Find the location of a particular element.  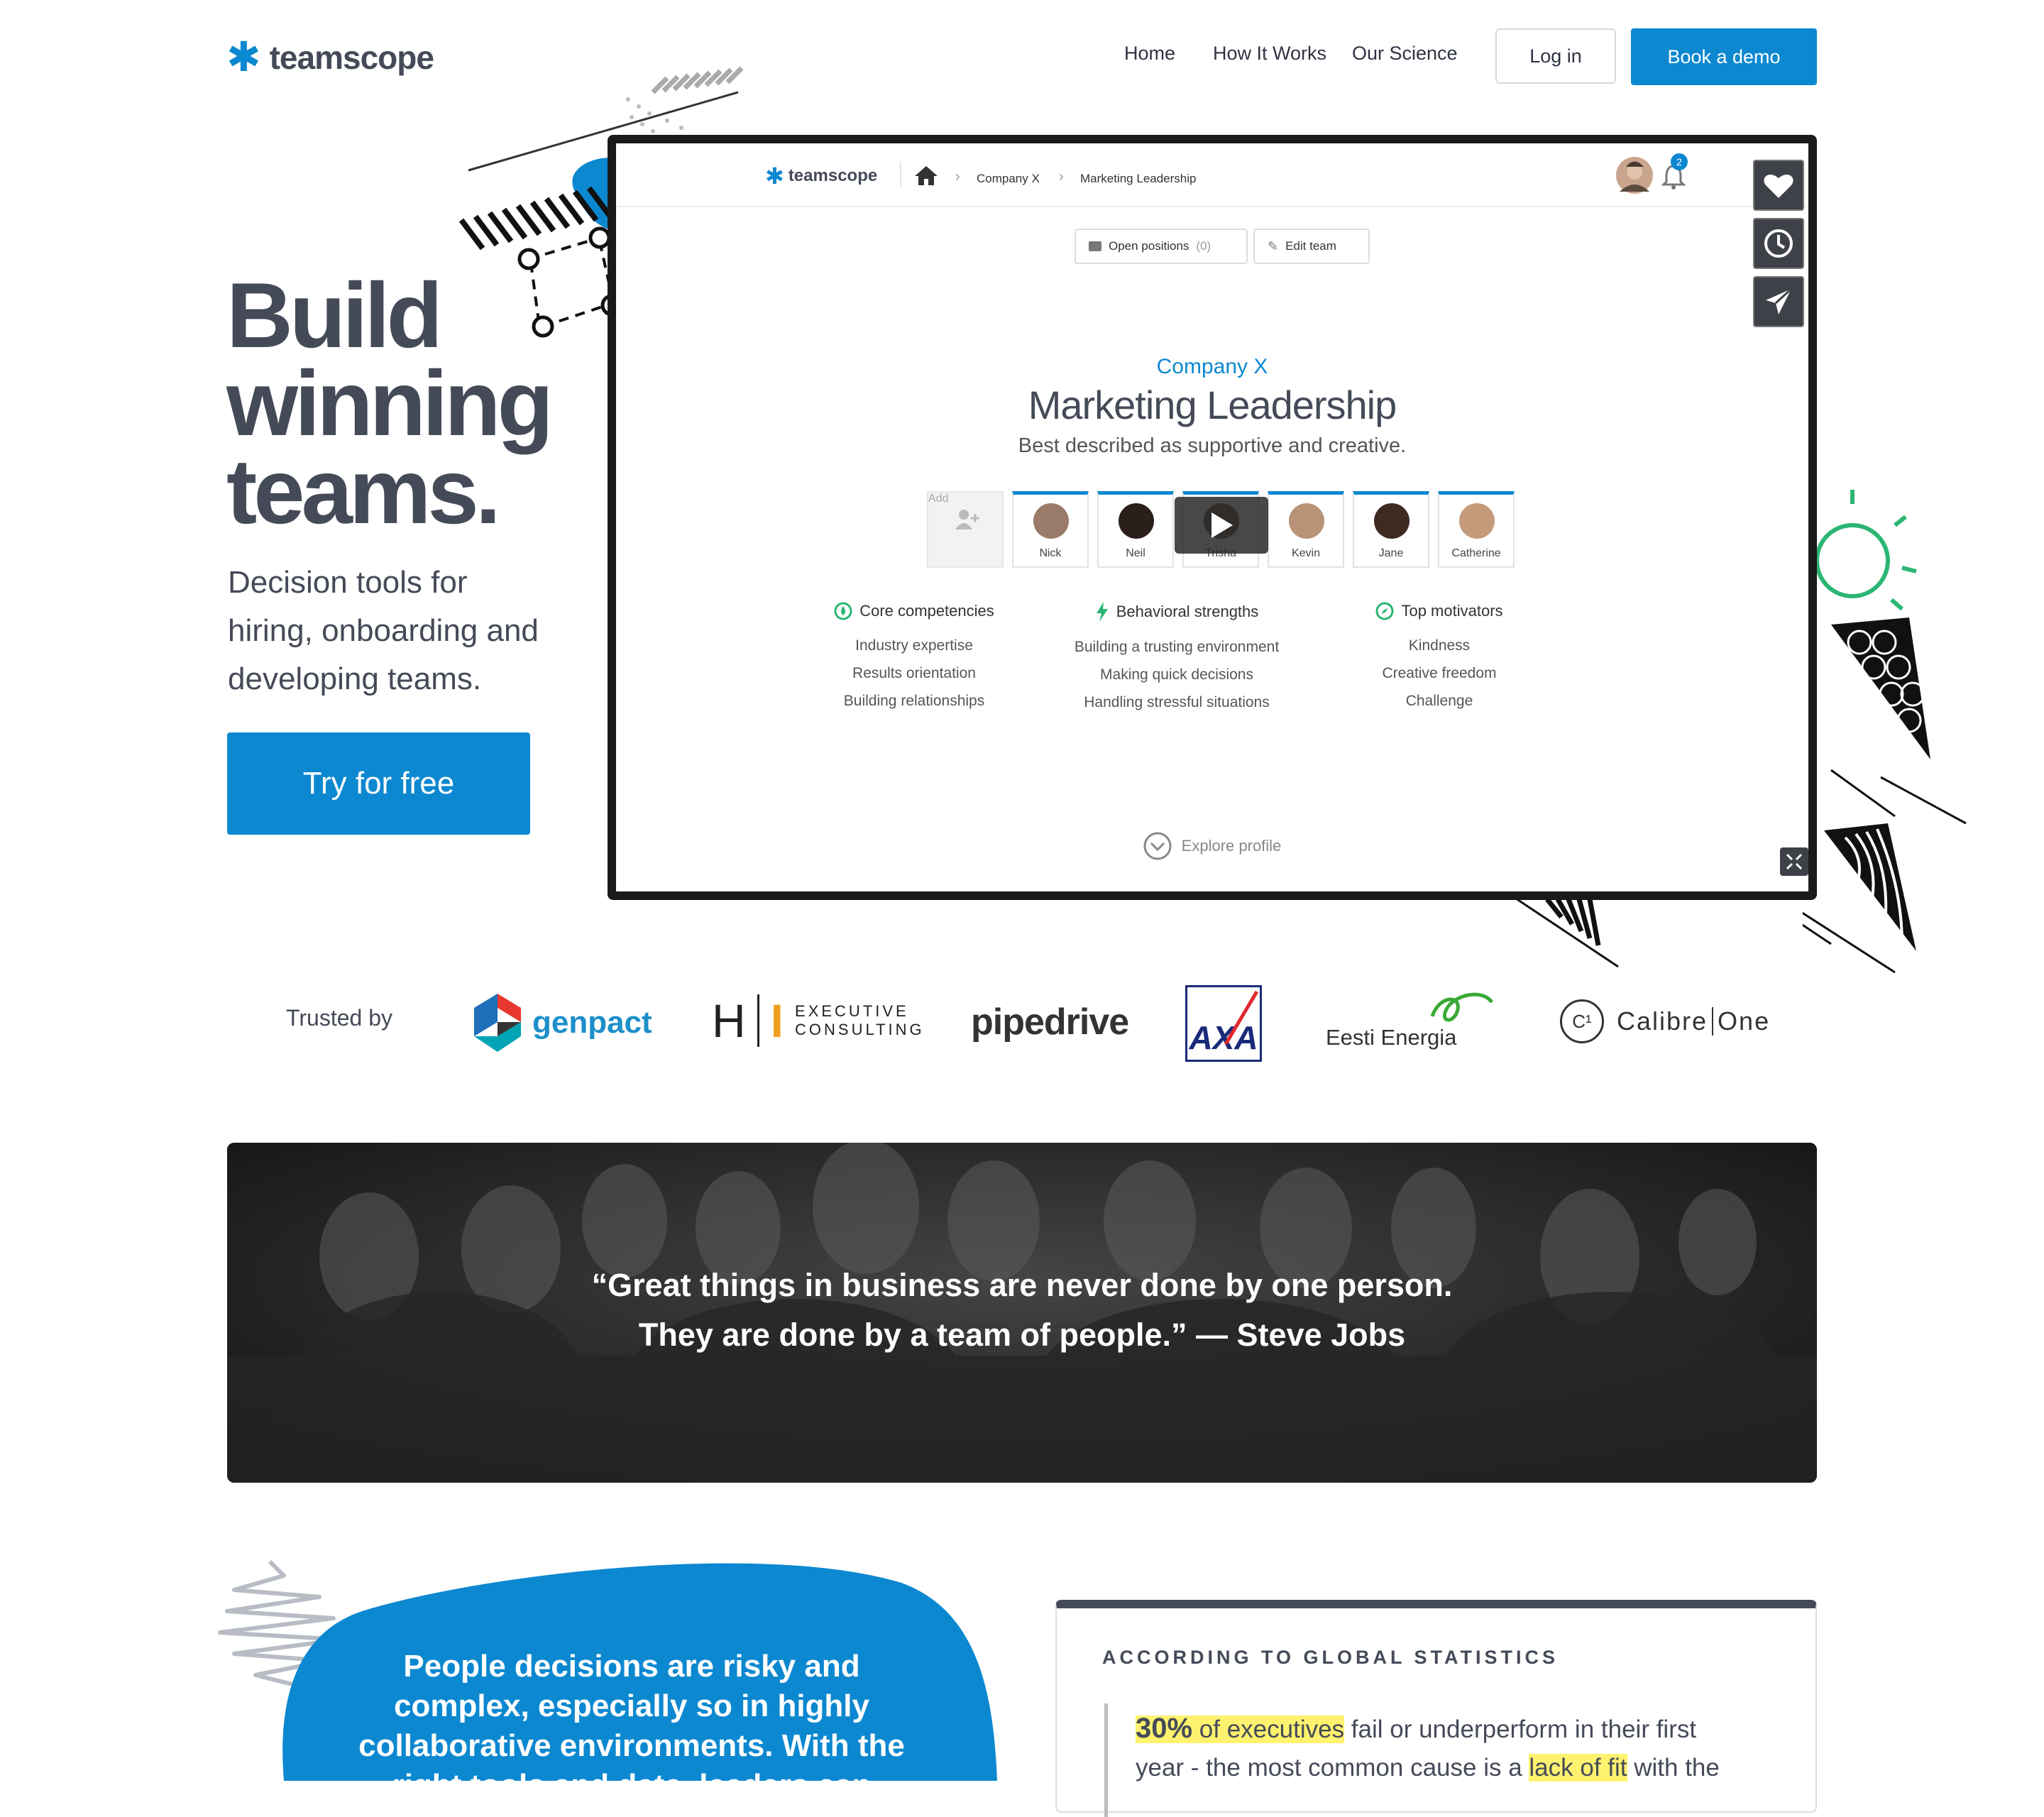

member-name: Neil is located at coordinates (1135, 553).